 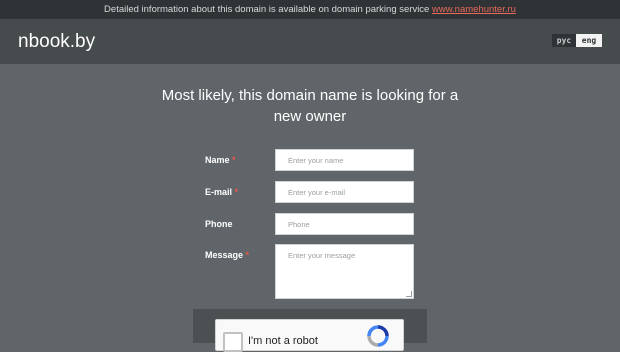 I want to click on email-label: E-mail *, so click(x=221, y=192).